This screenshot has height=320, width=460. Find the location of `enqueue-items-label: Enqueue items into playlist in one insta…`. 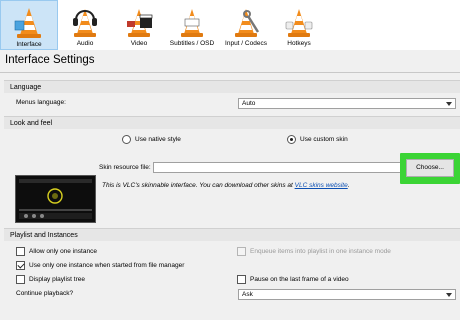

enqueue-items-label: Enqueue items into playlist in one insta… is located at coordinates (320, 251).